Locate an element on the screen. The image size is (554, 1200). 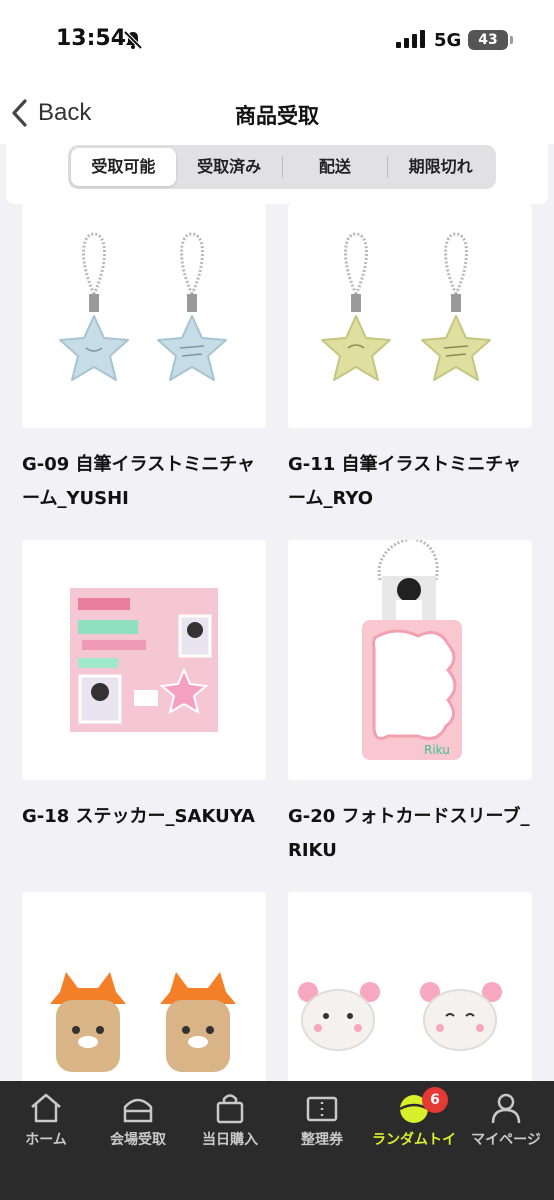
shopping-bag-icon is located at coordinates (230, 1109).